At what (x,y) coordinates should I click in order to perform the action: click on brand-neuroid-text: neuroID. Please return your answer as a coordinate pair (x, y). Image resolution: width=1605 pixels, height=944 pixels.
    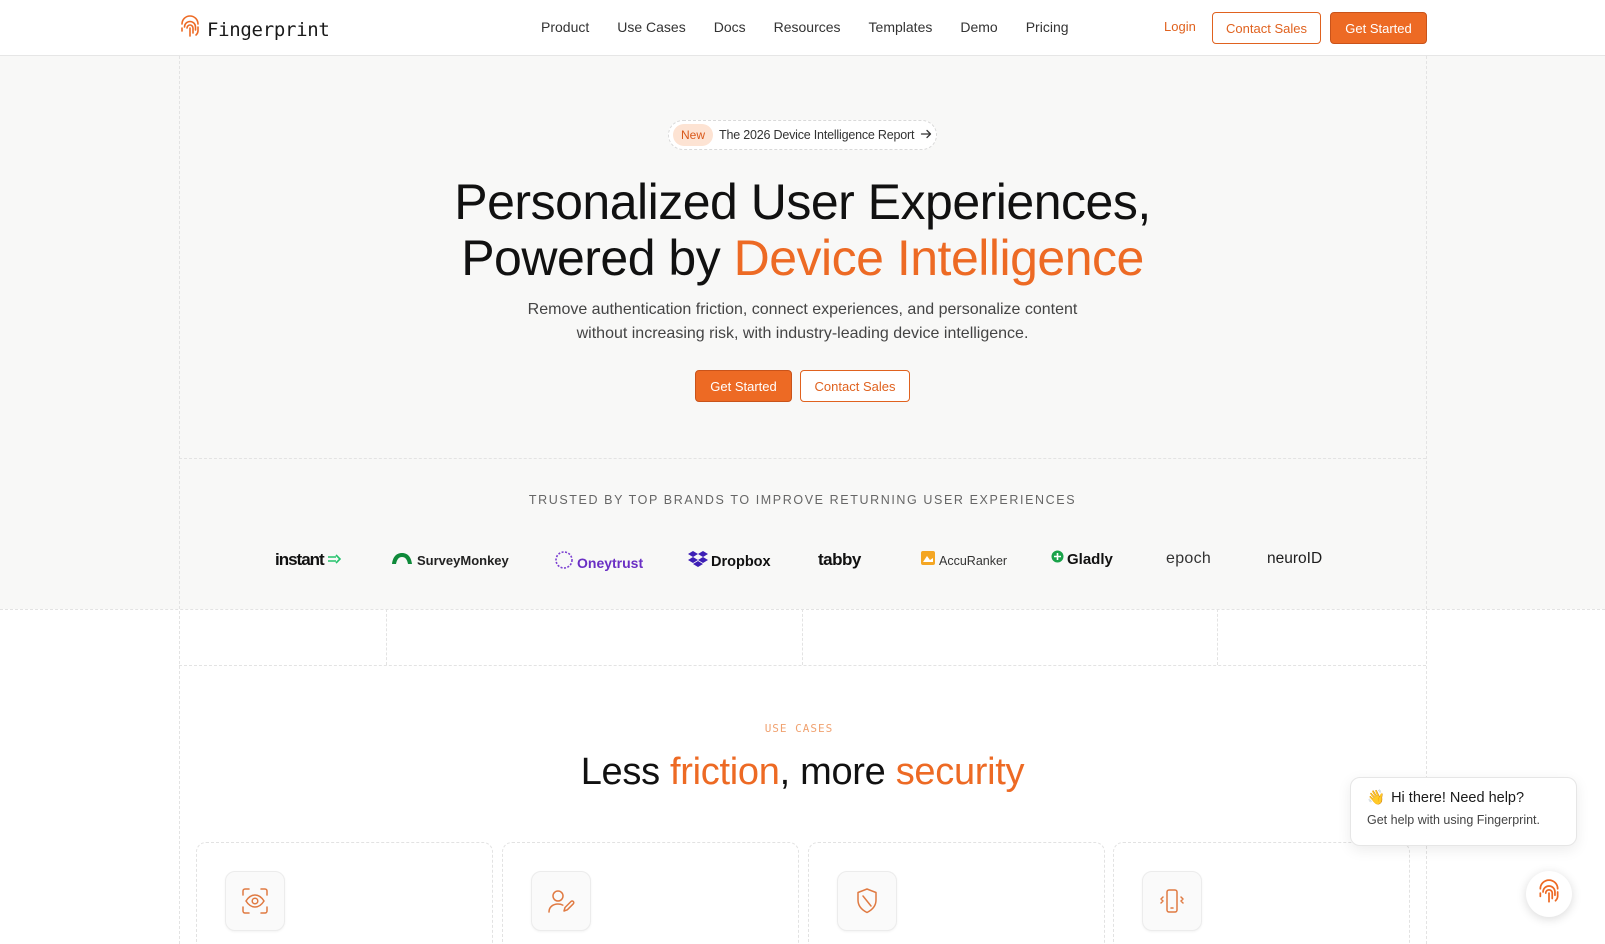
    Looking at the image, I should click on (1295, 558).